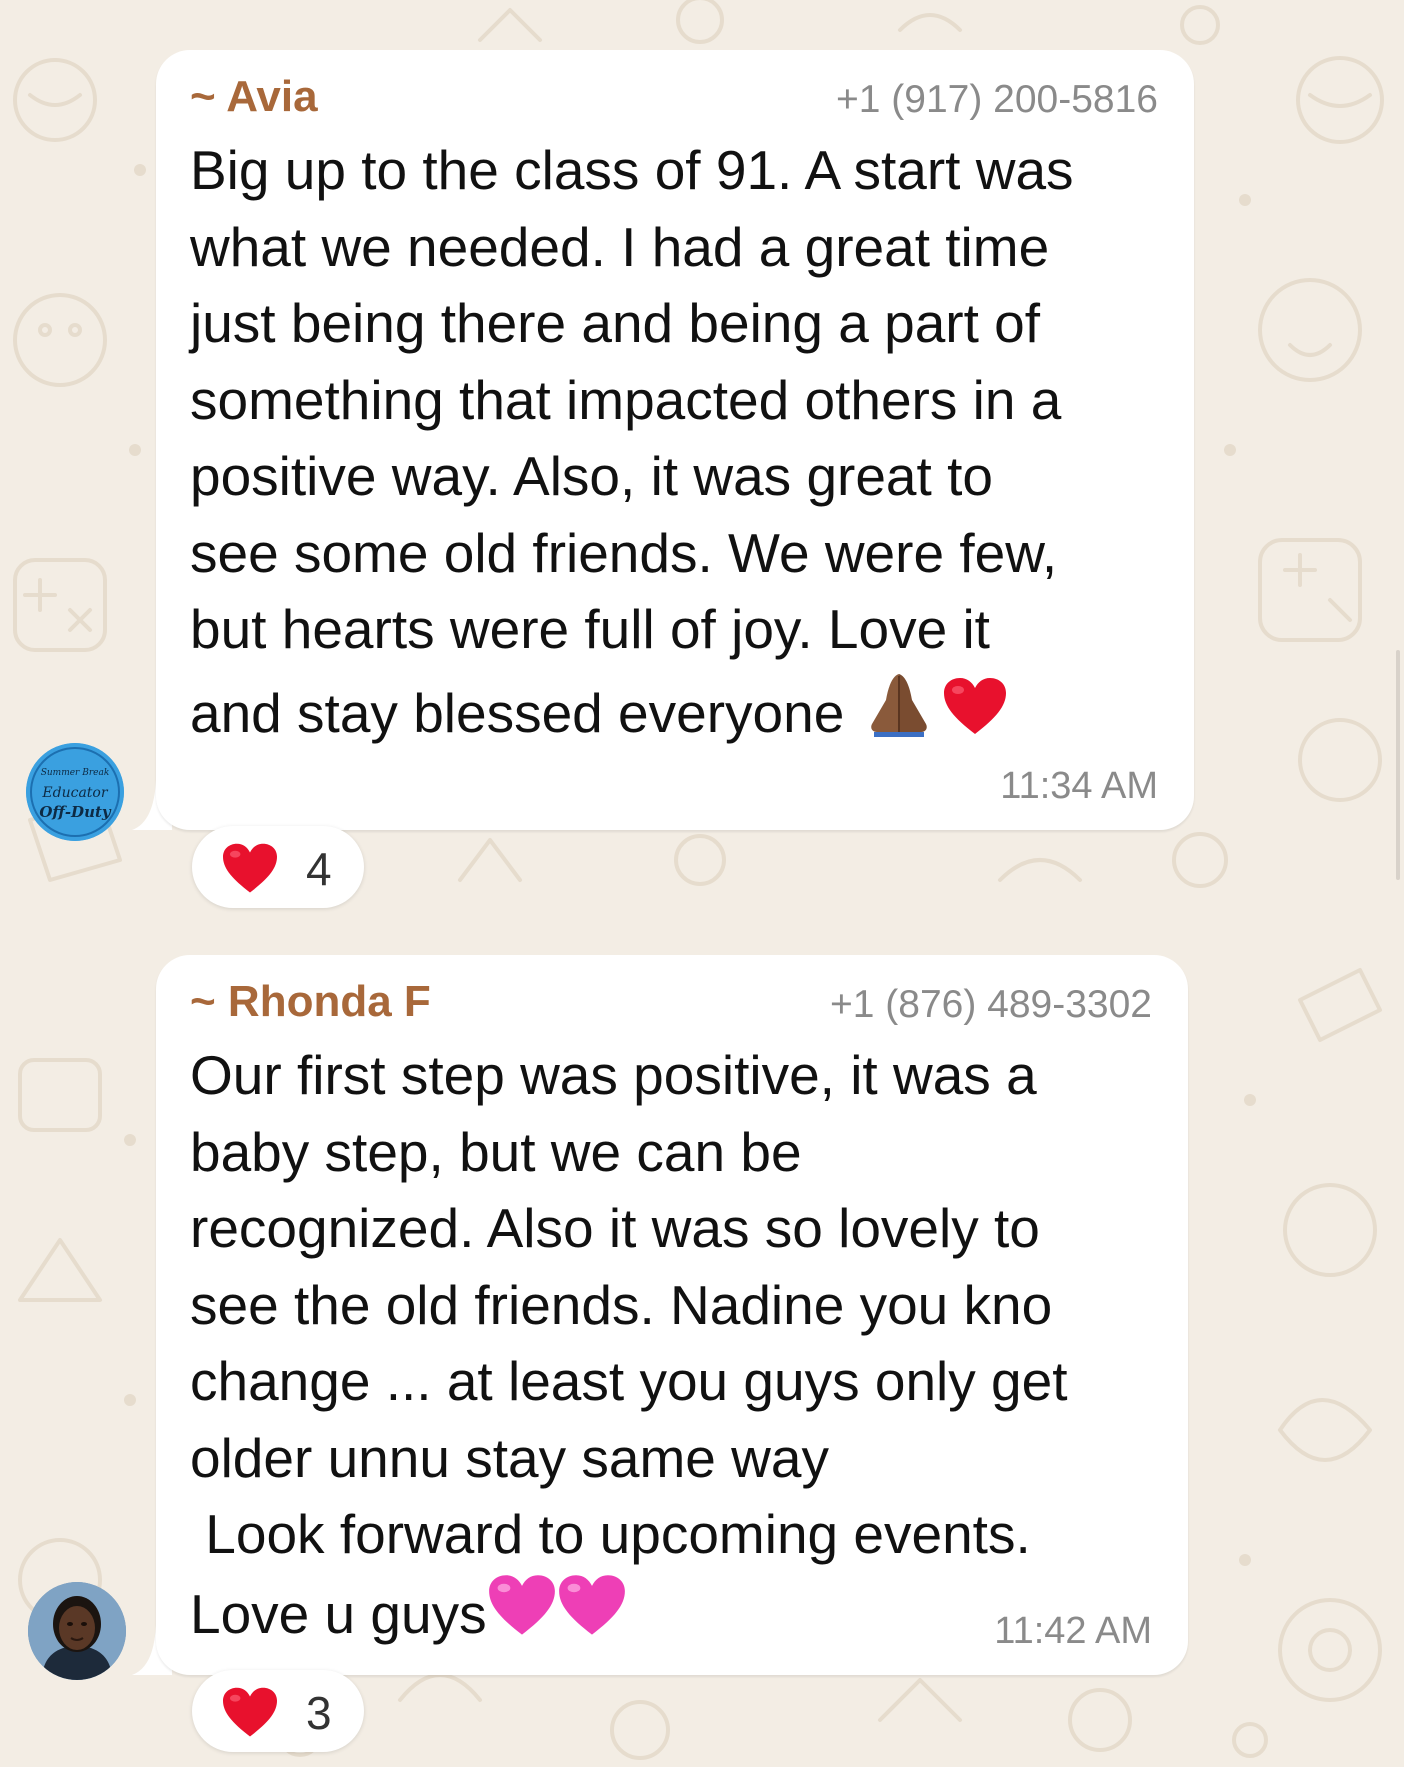 The width and height of the screenshot is (1404, 1767). What do you see at coordinates (278, 867) in the screenshot?
I see `reaction-pill: 4` at bounding box center [278, 867].